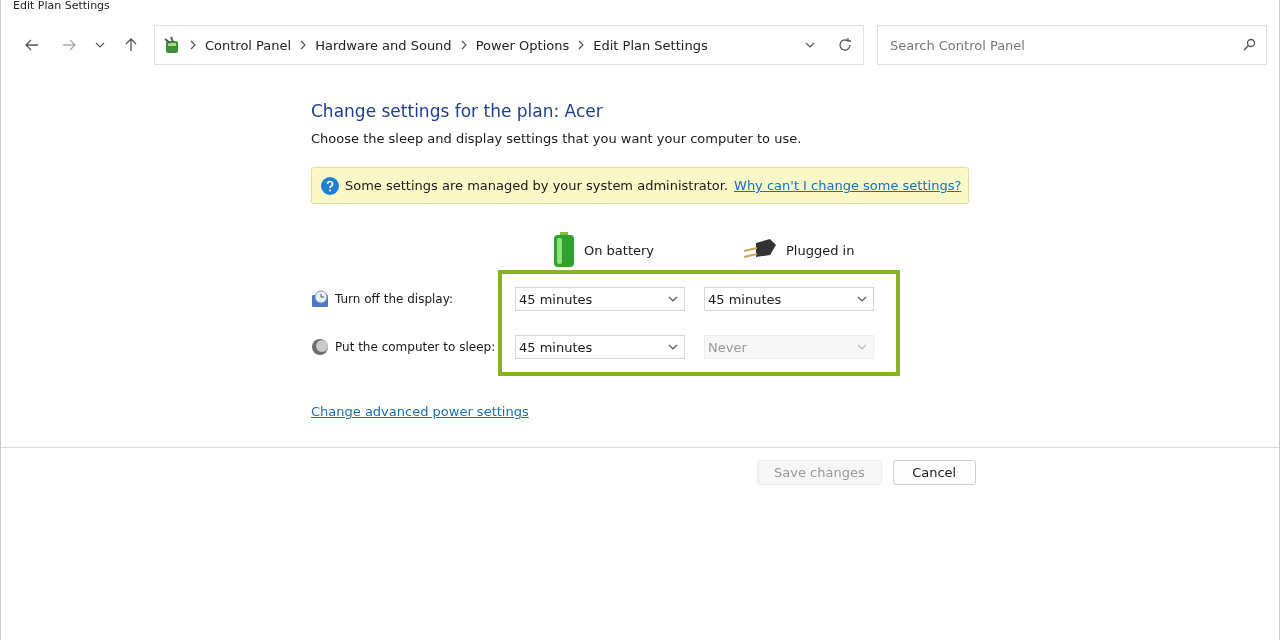  Describe the element at coordinates (537, 185) in the screenshot. I see `notice-text: Some settings are managed by your system administrator.` at that location.